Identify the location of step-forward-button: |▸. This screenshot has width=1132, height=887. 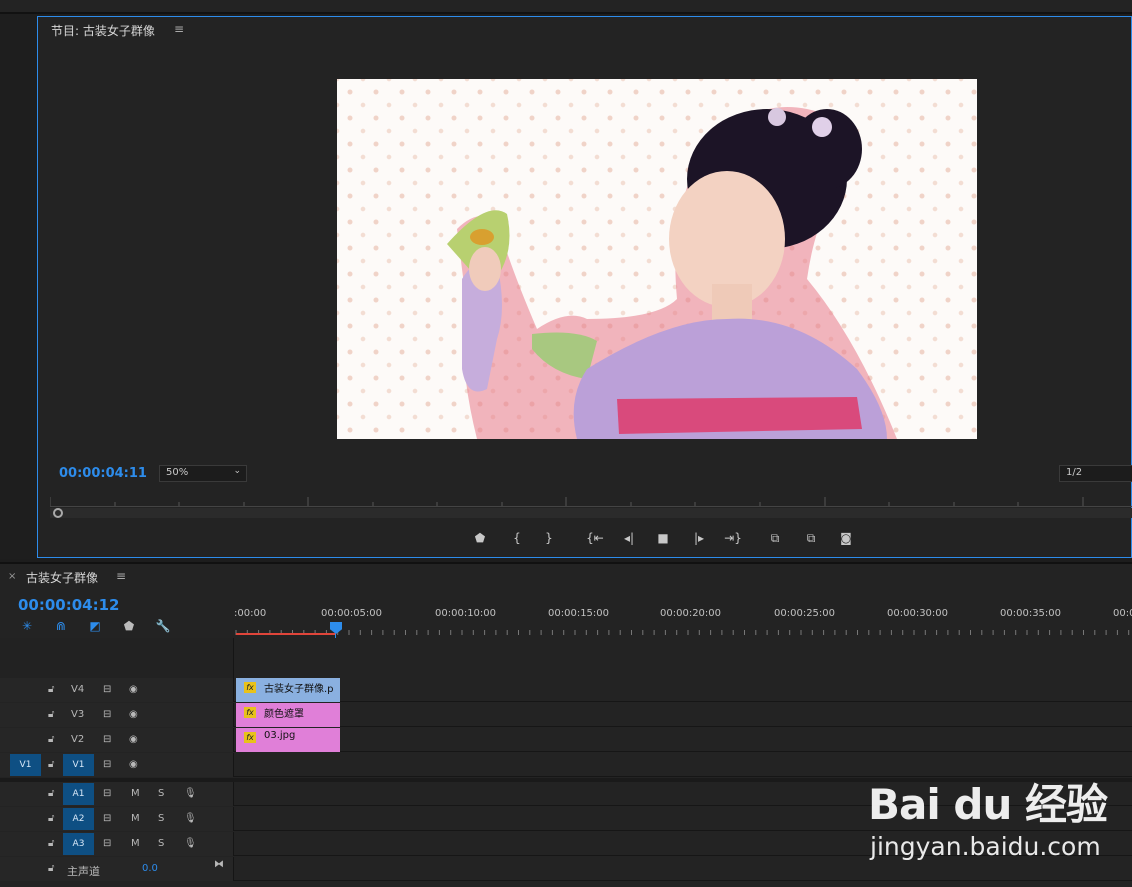
(699, 538).